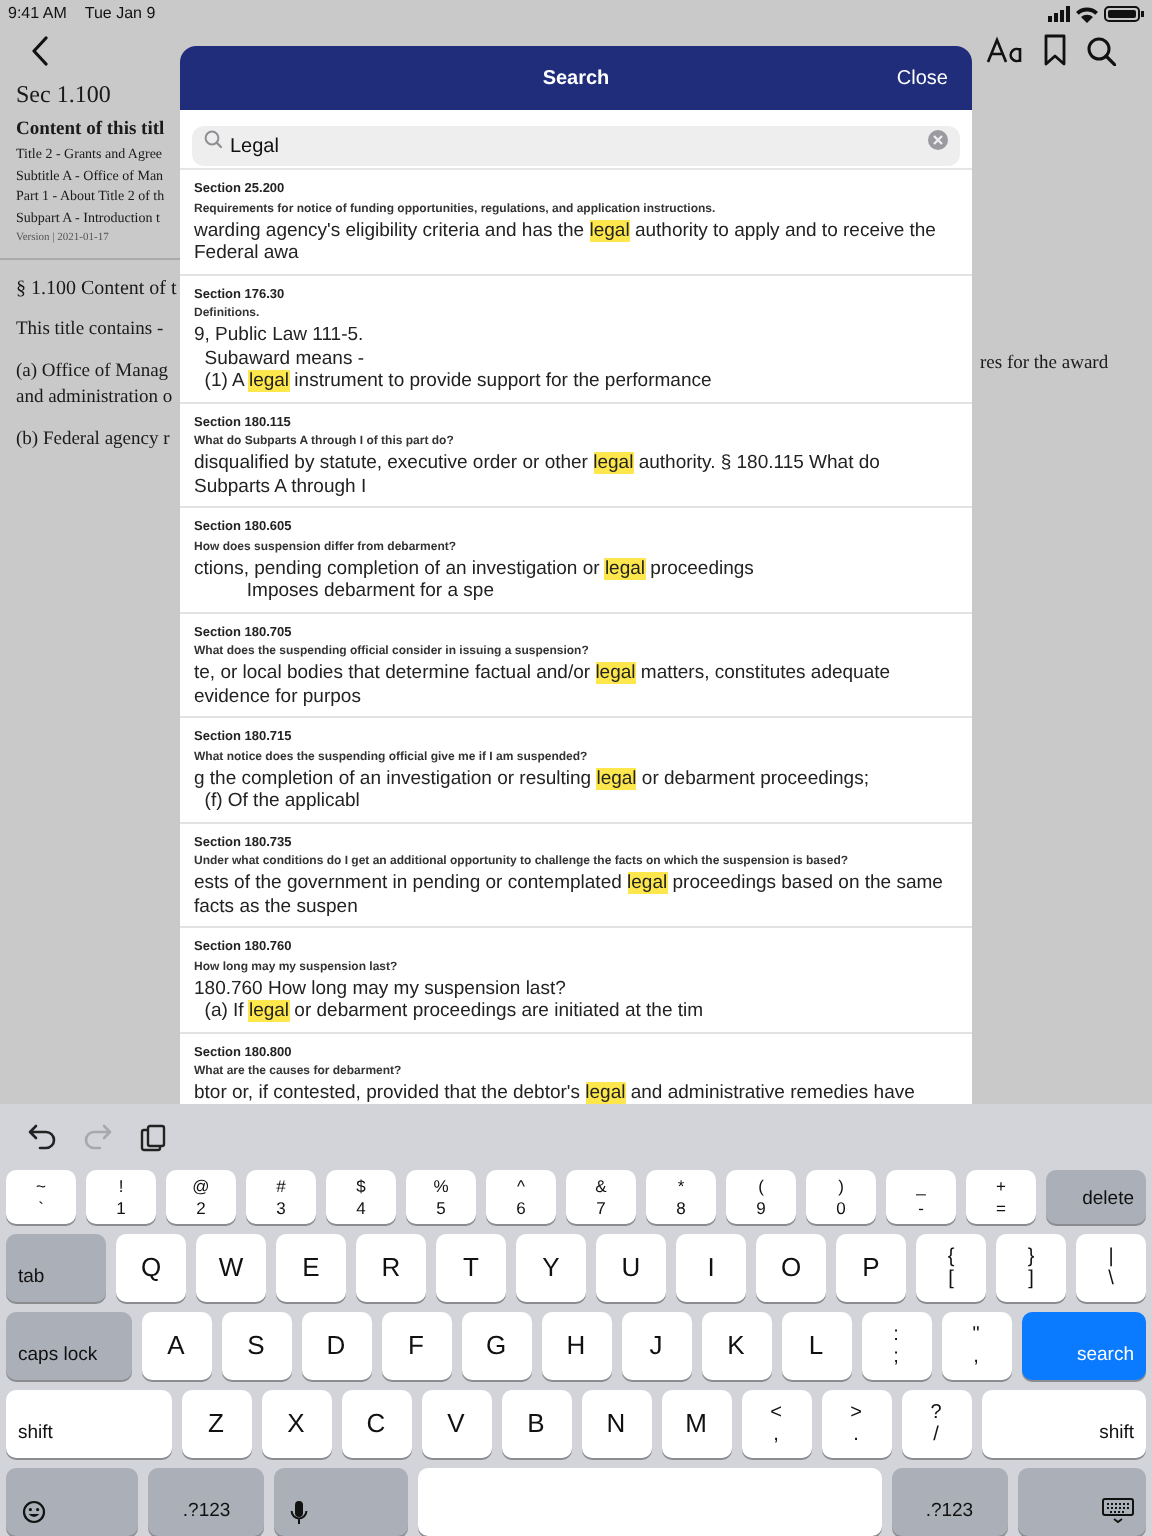 The width and height of the screenshot is (1152, 1536). I want to click on key: V, so click(456, 1424).